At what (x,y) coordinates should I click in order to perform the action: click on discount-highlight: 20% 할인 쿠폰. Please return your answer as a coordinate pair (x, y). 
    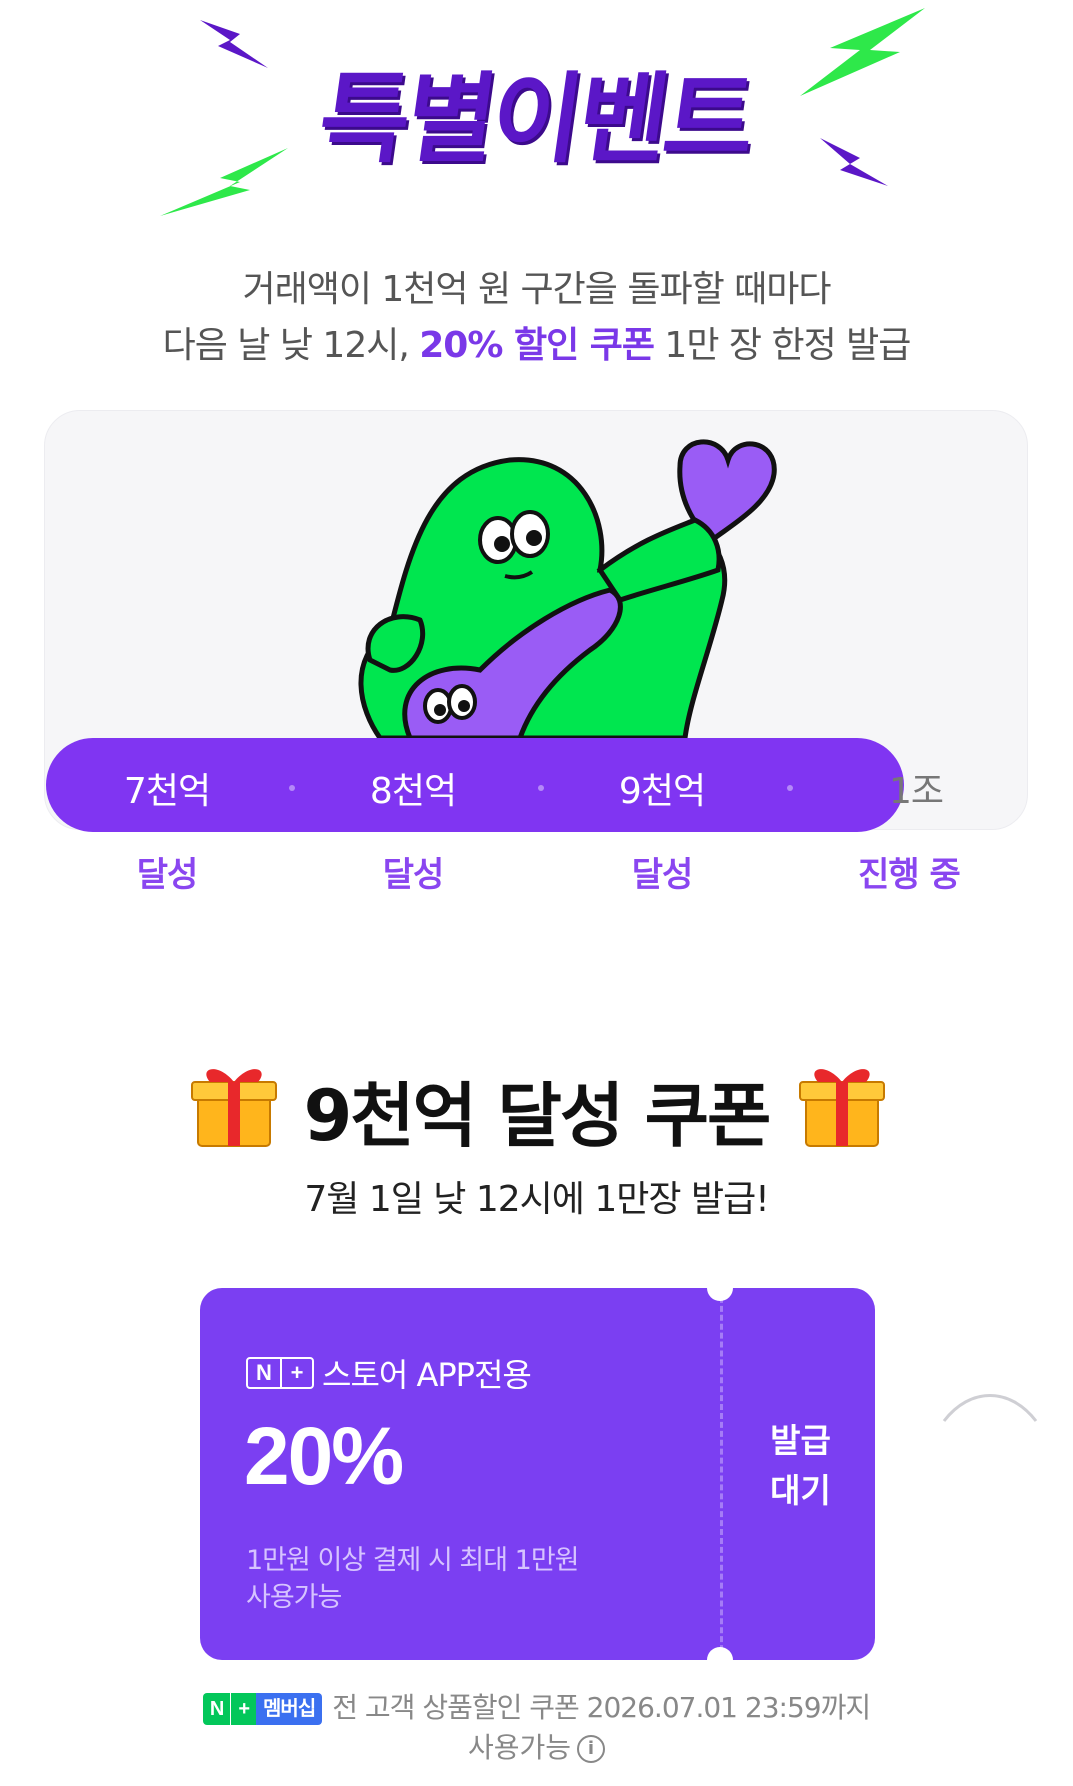
    Looking at the image, I should click on (537, 345).